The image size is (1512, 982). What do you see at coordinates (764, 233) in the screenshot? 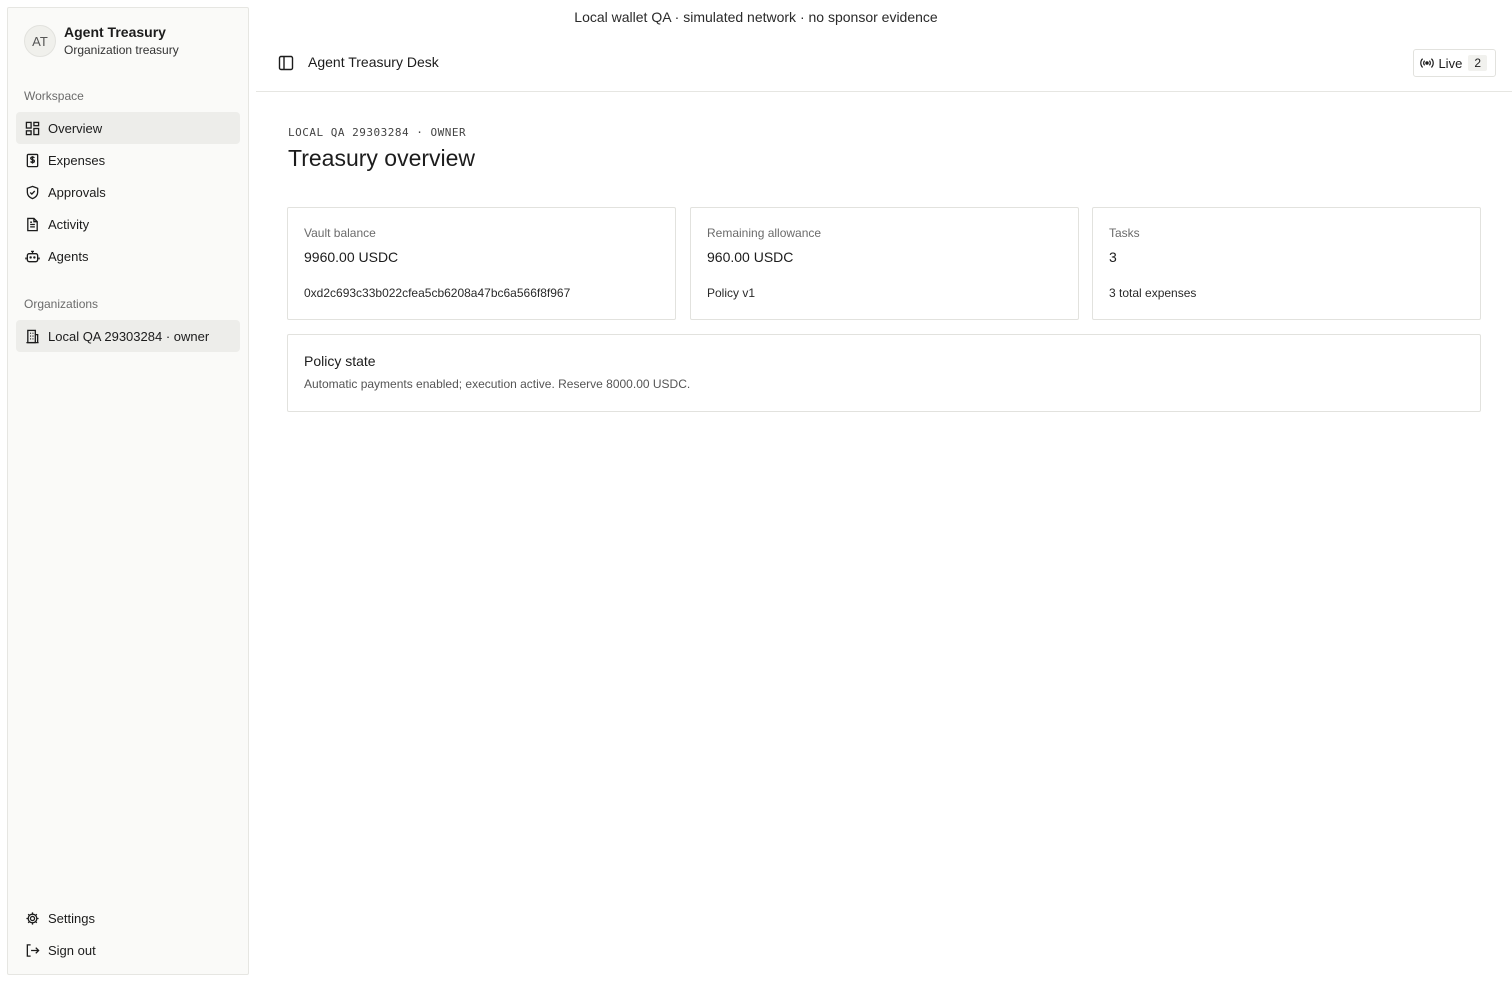
I see `card-label: Remaining allowance` at bounding box center [764, 233].